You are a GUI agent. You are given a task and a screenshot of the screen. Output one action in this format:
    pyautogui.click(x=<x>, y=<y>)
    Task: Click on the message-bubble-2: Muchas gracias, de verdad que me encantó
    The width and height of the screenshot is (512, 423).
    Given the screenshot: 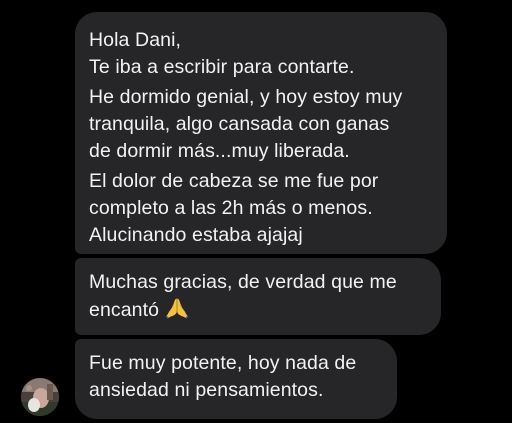 What is the action you would take?
    pyautogui.click(x=258, y=296)
    